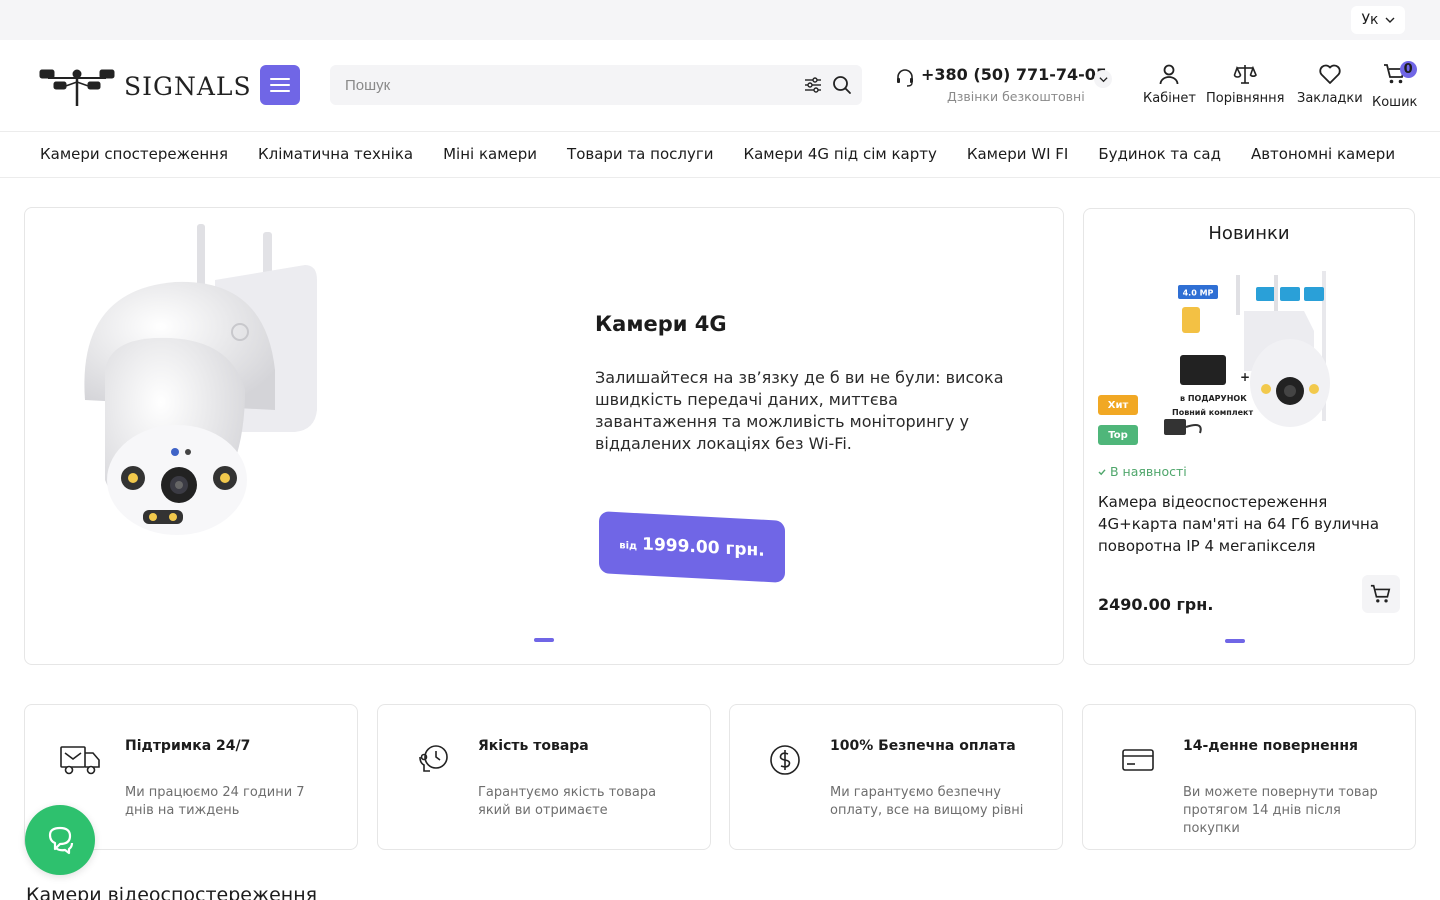 The image size is (1440, 900). Describe the element at coordinates (1102, 471) in the screenshot. I see `check-icon` at that location.